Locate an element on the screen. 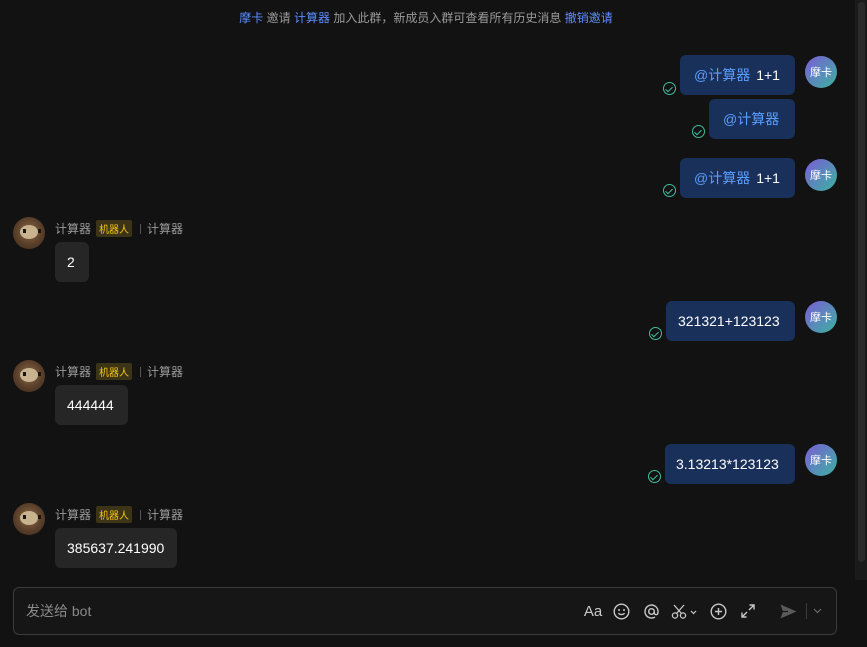 The height and width of the screenshot is (647, 867). message-composer: Aa is located at coordinates (425, 611).